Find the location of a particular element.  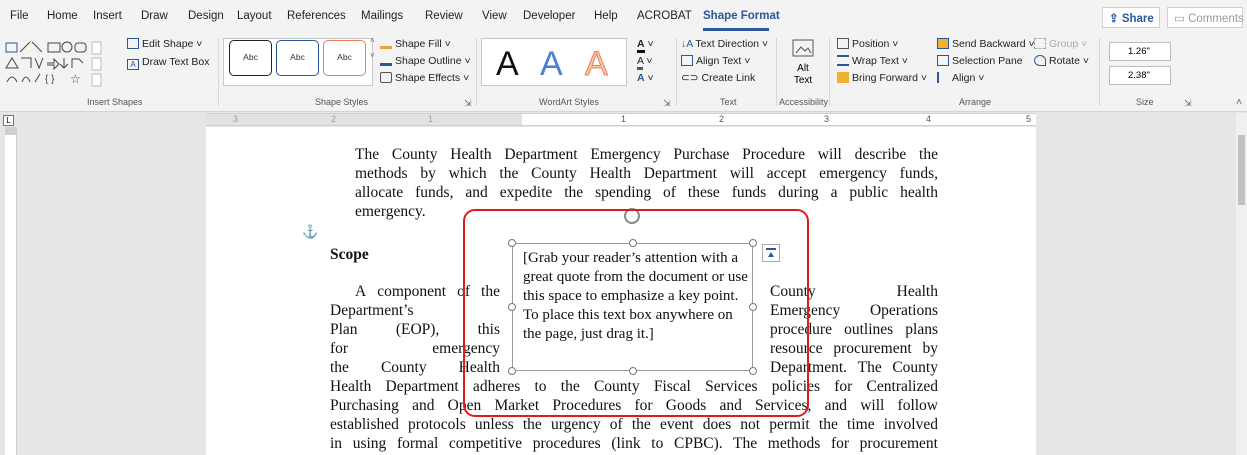

create-link-button: ⊂⊃ Create Link is located at coordinates (718, 78).